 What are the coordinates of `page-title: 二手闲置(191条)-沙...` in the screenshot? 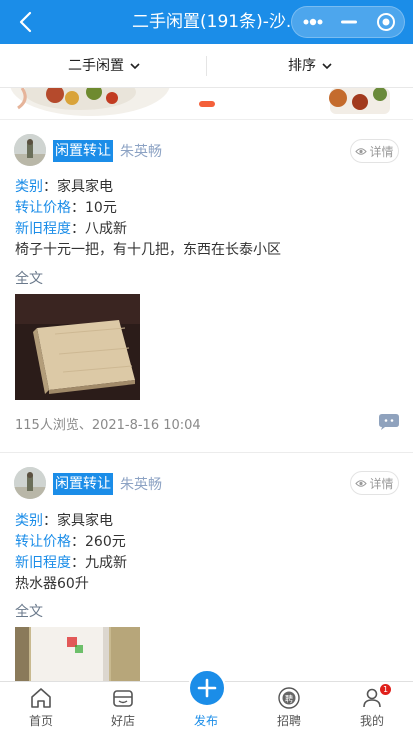 It's located at (212, 22).